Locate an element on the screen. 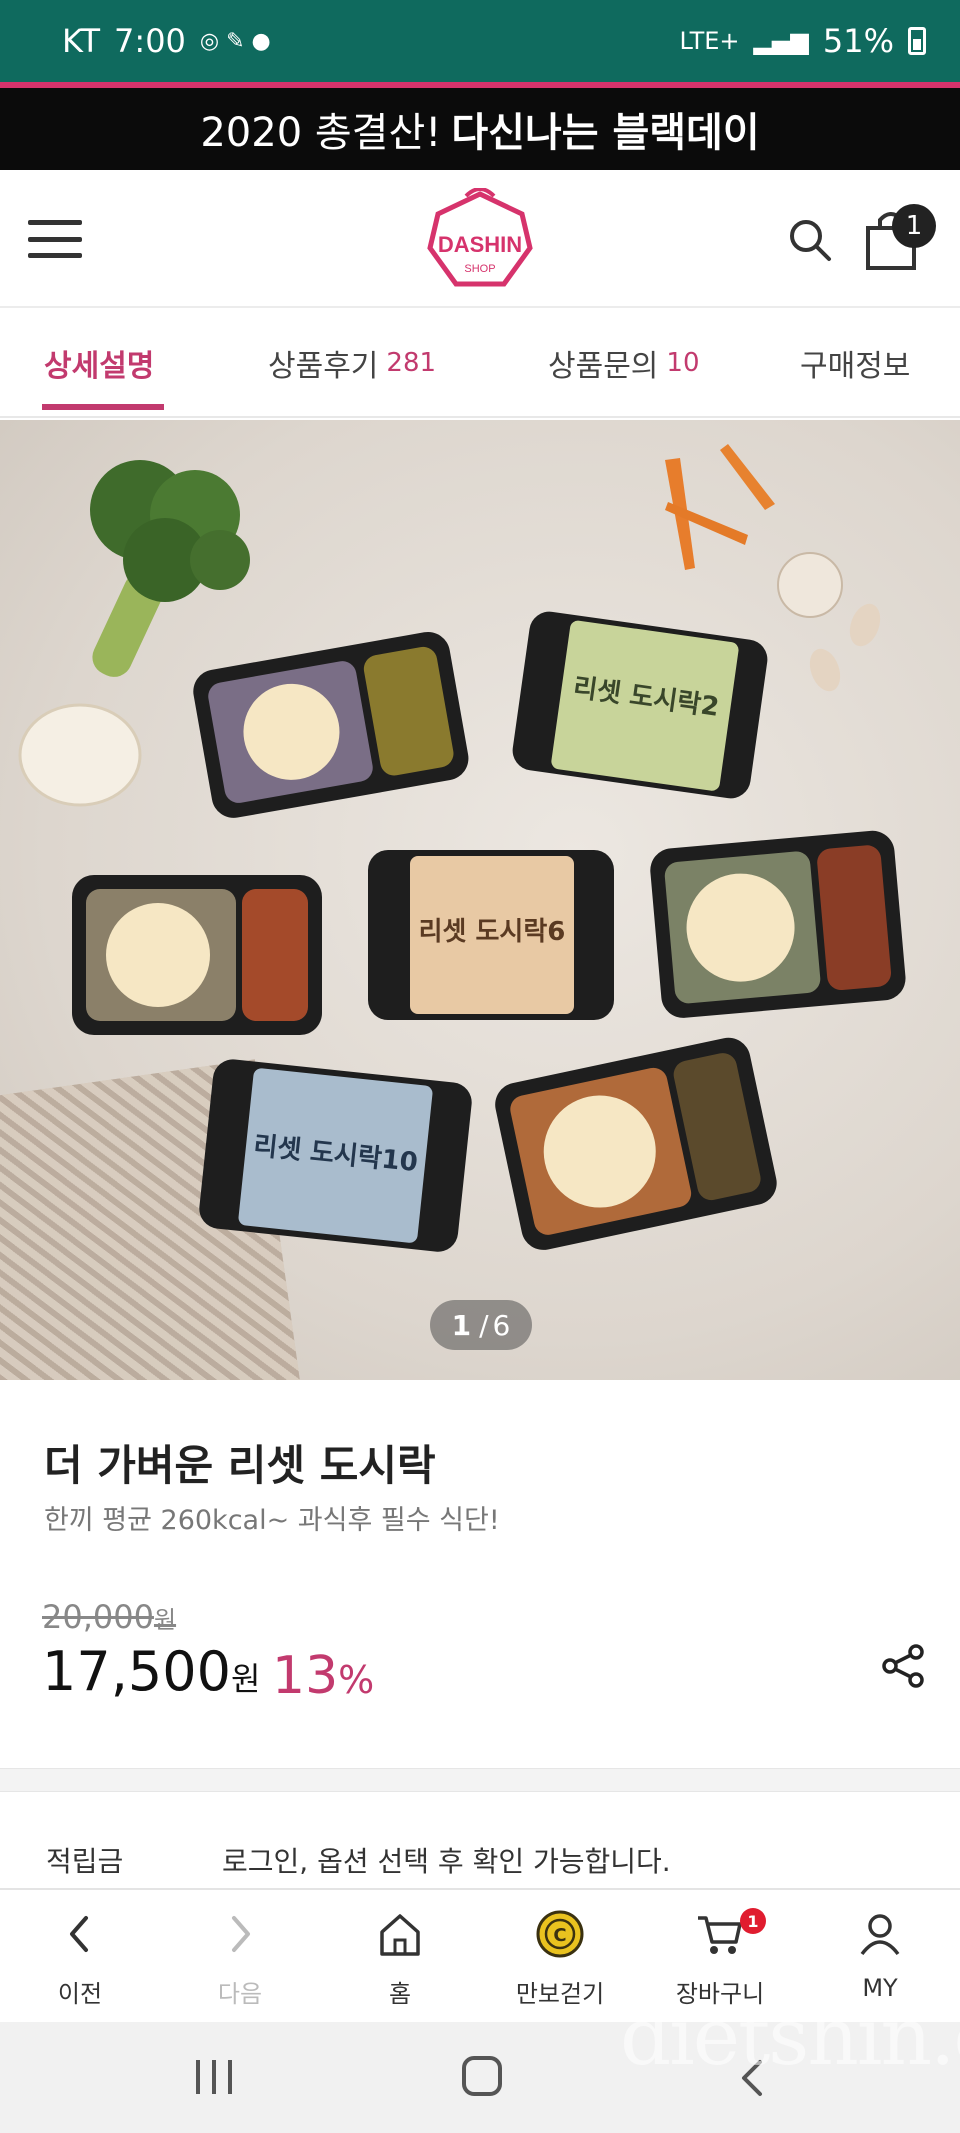 This screenshot has height=2133, width=960. chevron-right-icon is located at coordinates (241, 1934).